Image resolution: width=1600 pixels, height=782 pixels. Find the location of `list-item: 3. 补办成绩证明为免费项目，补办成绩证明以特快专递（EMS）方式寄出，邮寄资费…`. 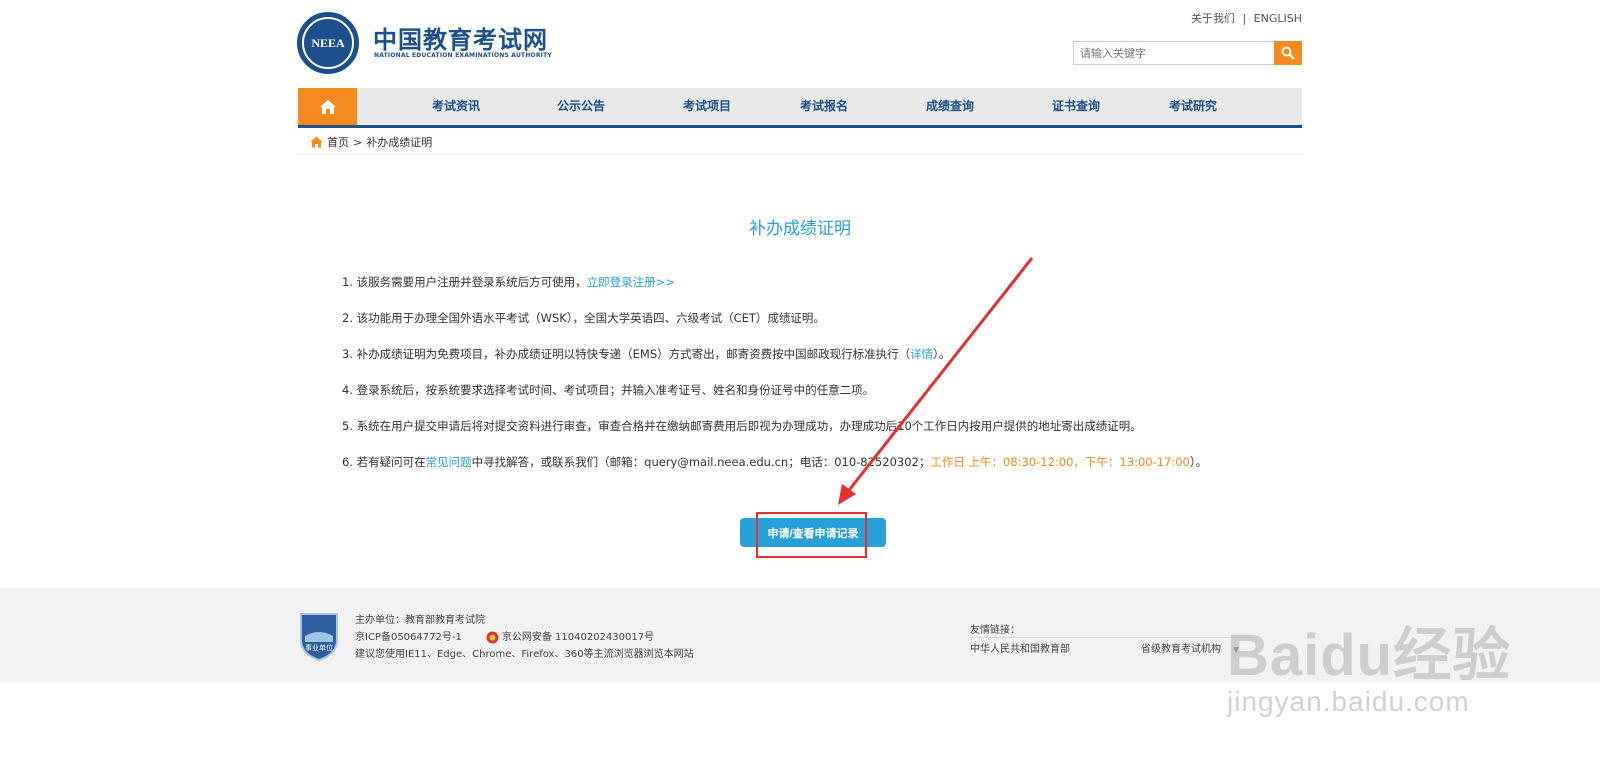

list-item: 3. 补办成绩证明为免费项目，补办成绩证明以特快专递（EMS）方式寄出，邮寄资费… is located at coordinates (646, 354).